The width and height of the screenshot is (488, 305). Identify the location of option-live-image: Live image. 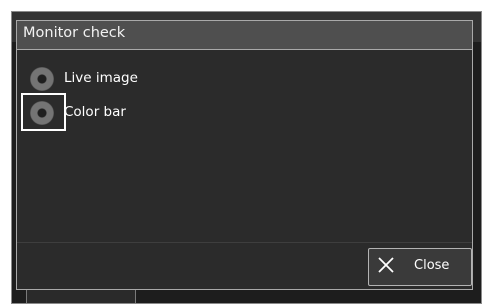
(137, 79).